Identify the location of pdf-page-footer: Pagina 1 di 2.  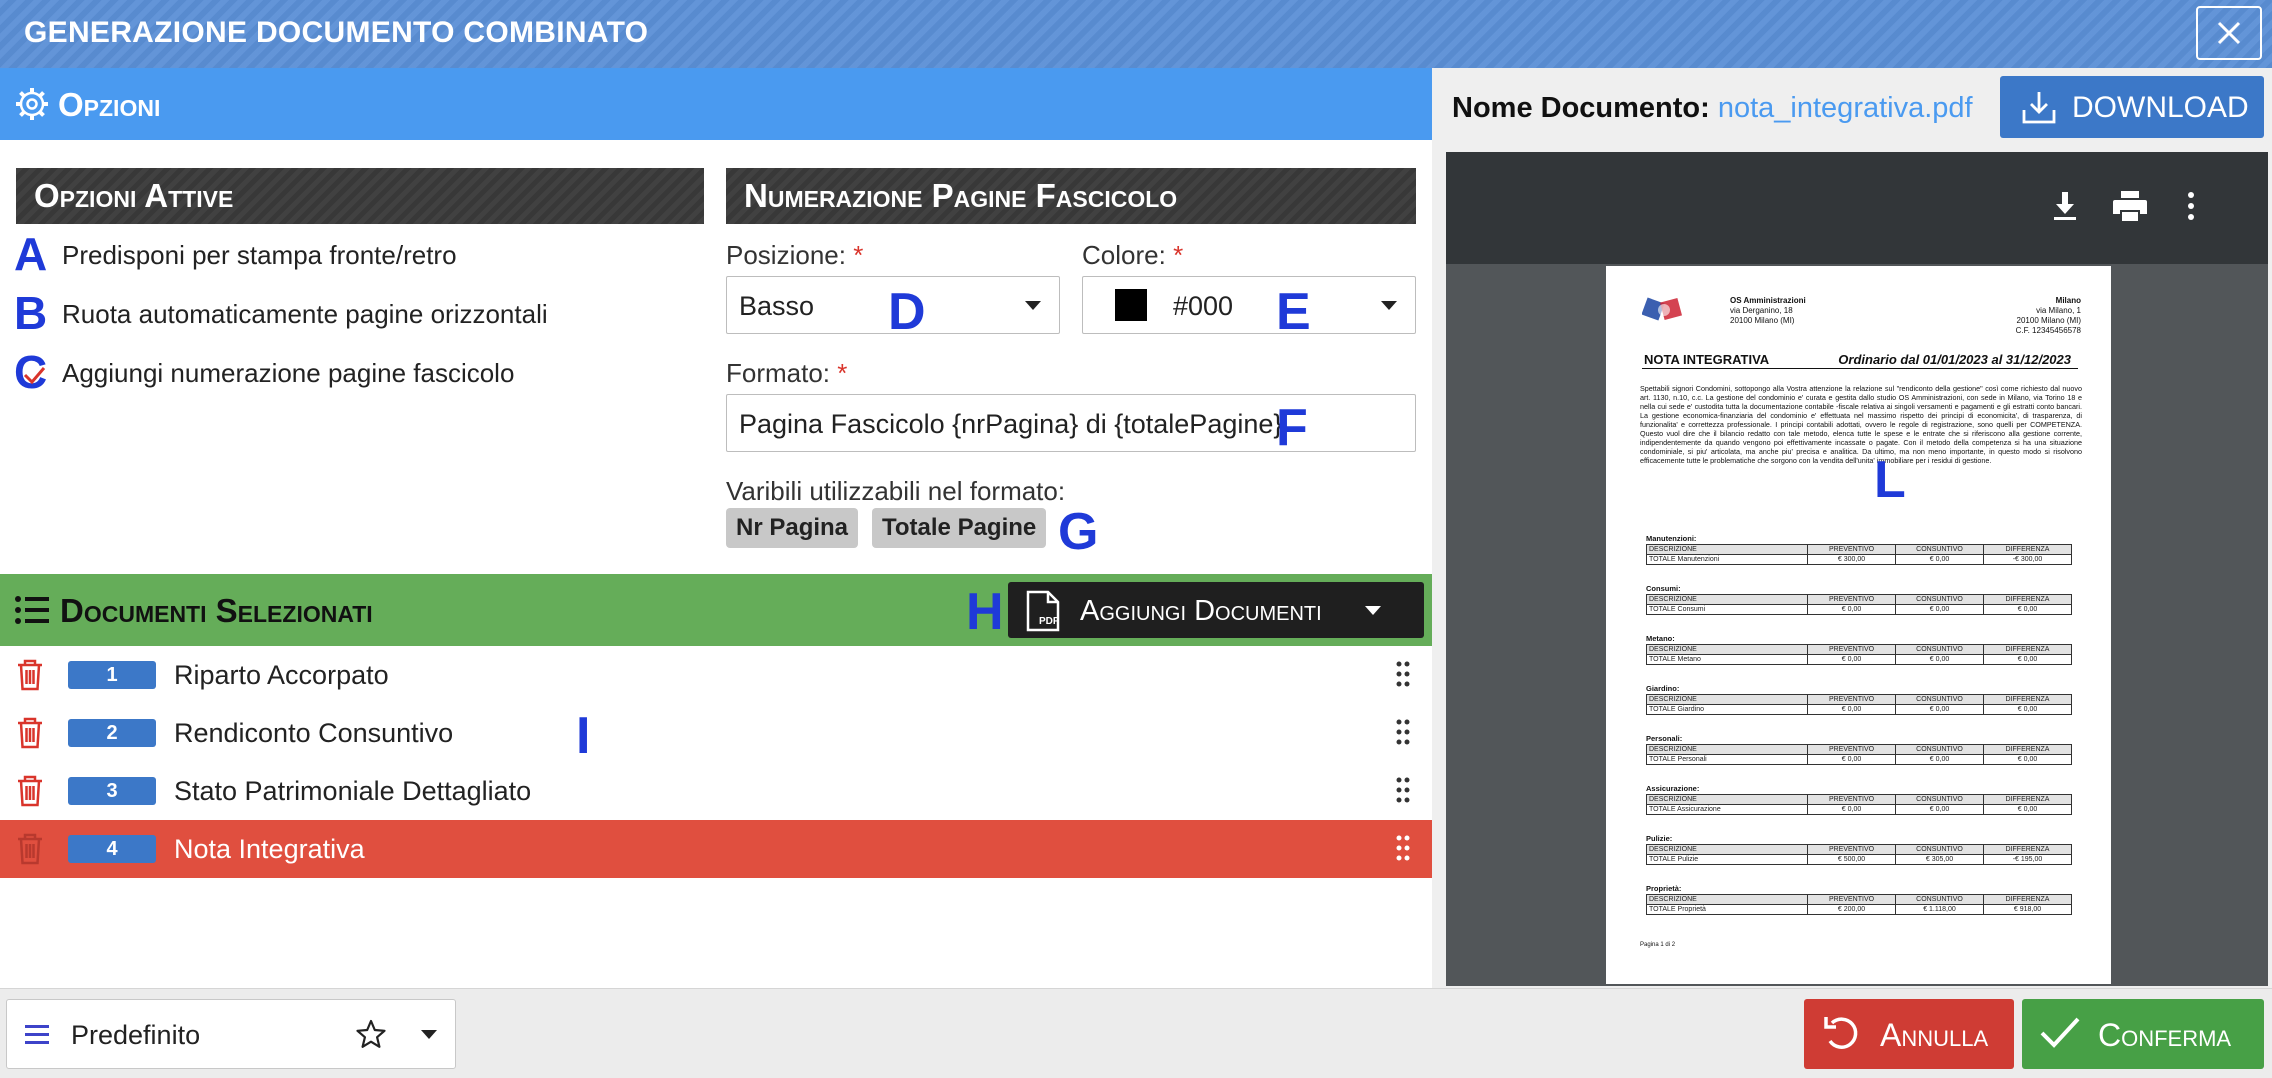
(1658, 945).